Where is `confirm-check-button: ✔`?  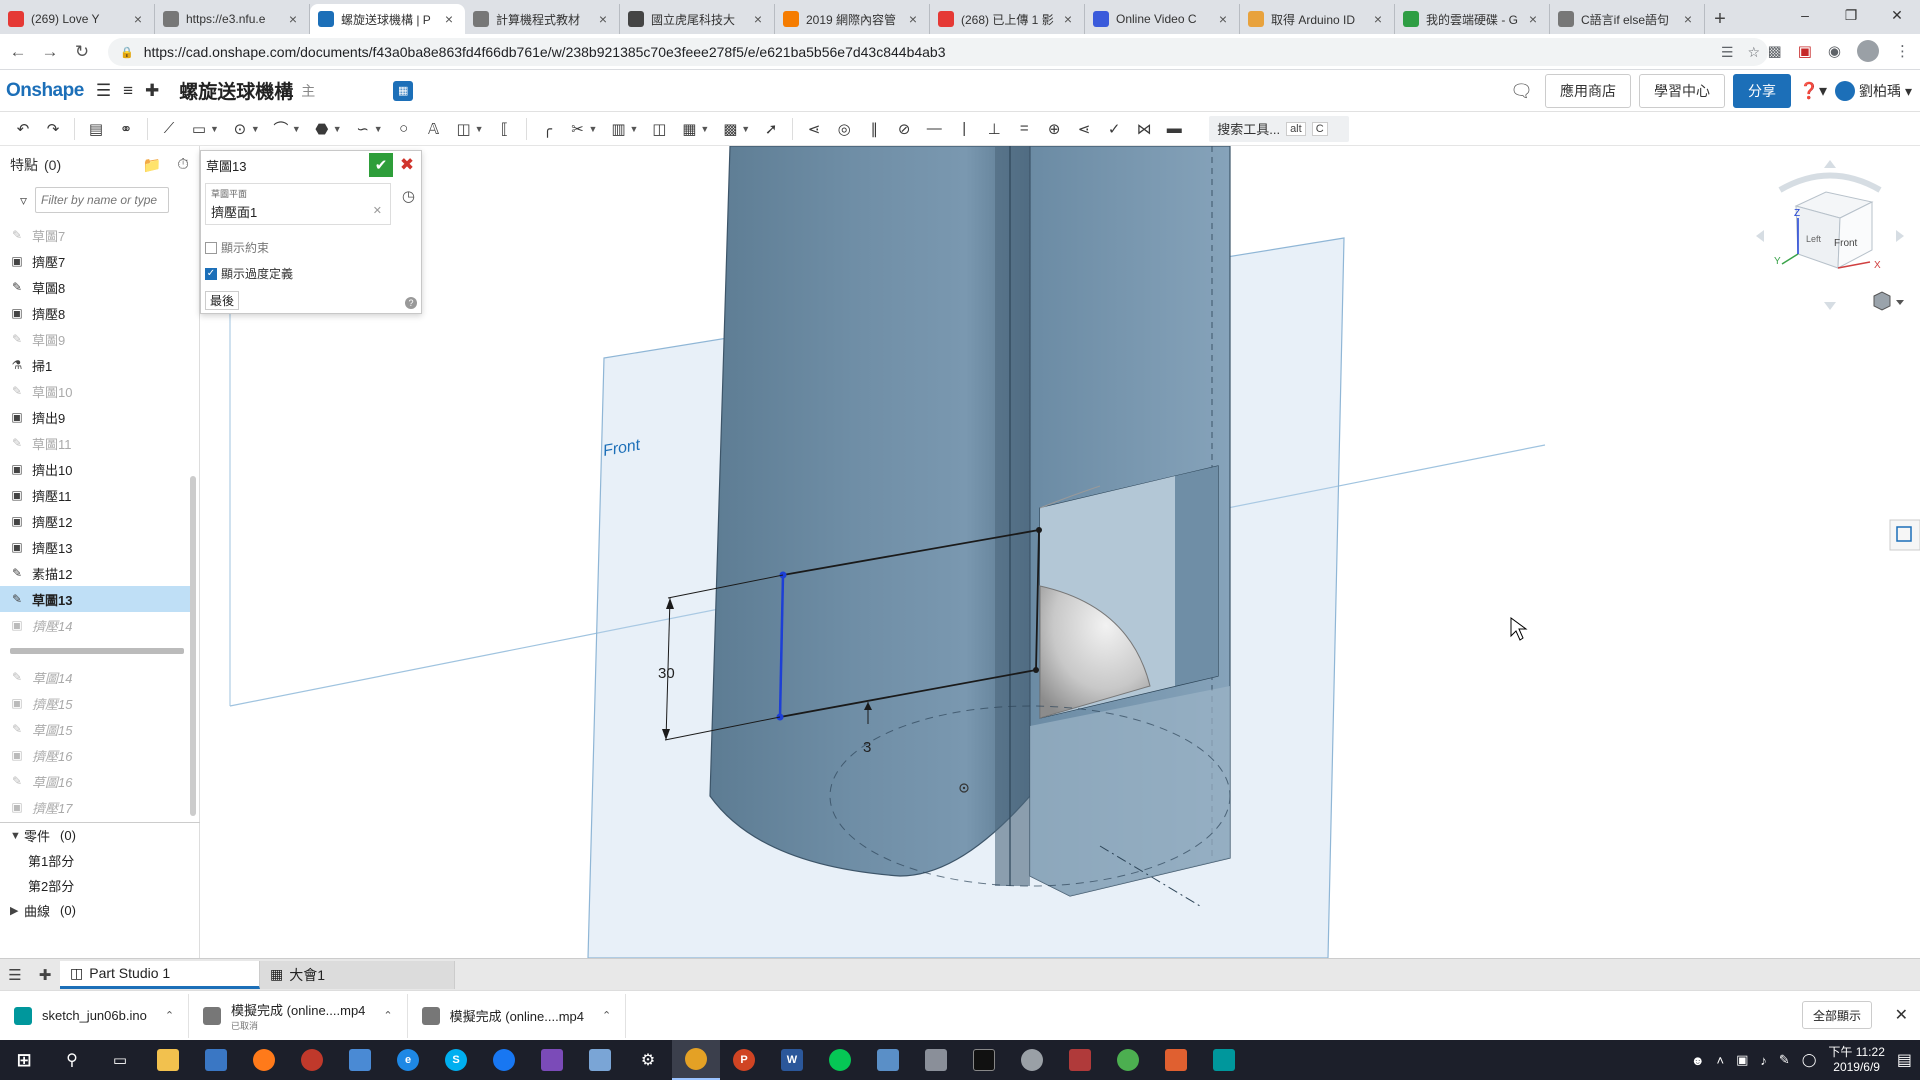 confirm-check-button: ✔ is located at coordinates (381, 165).